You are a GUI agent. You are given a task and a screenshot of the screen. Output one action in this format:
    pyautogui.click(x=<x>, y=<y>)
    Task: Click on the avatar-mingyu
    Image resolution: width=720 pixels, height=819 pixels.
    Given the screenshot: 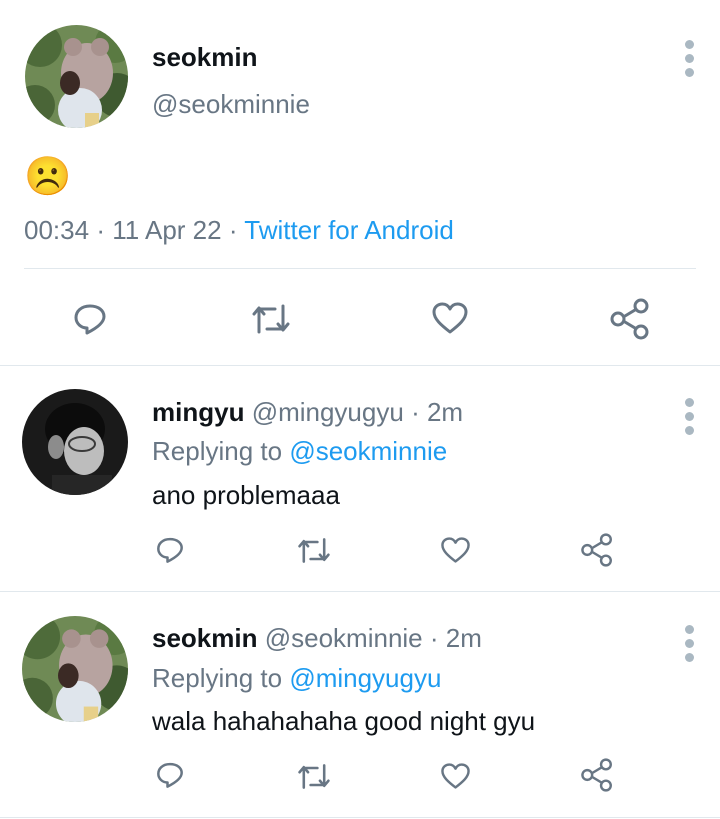 What is the action you would take?
    pyautogui.click(x=75, y=442)
    